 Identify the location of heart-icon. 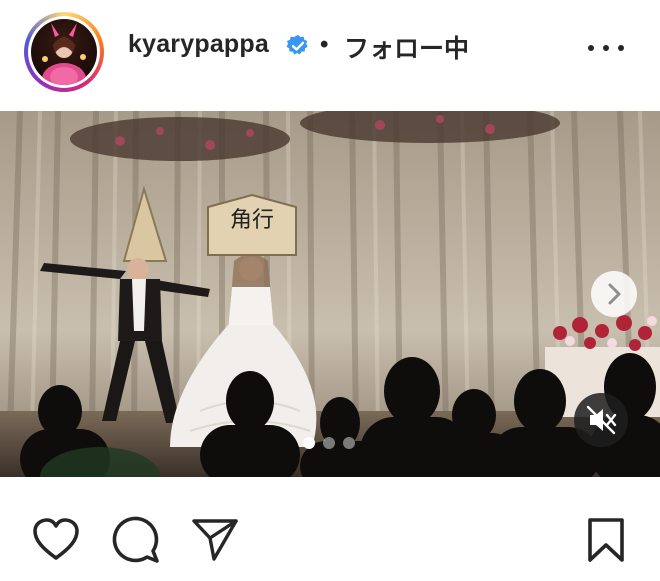
(56, 540).